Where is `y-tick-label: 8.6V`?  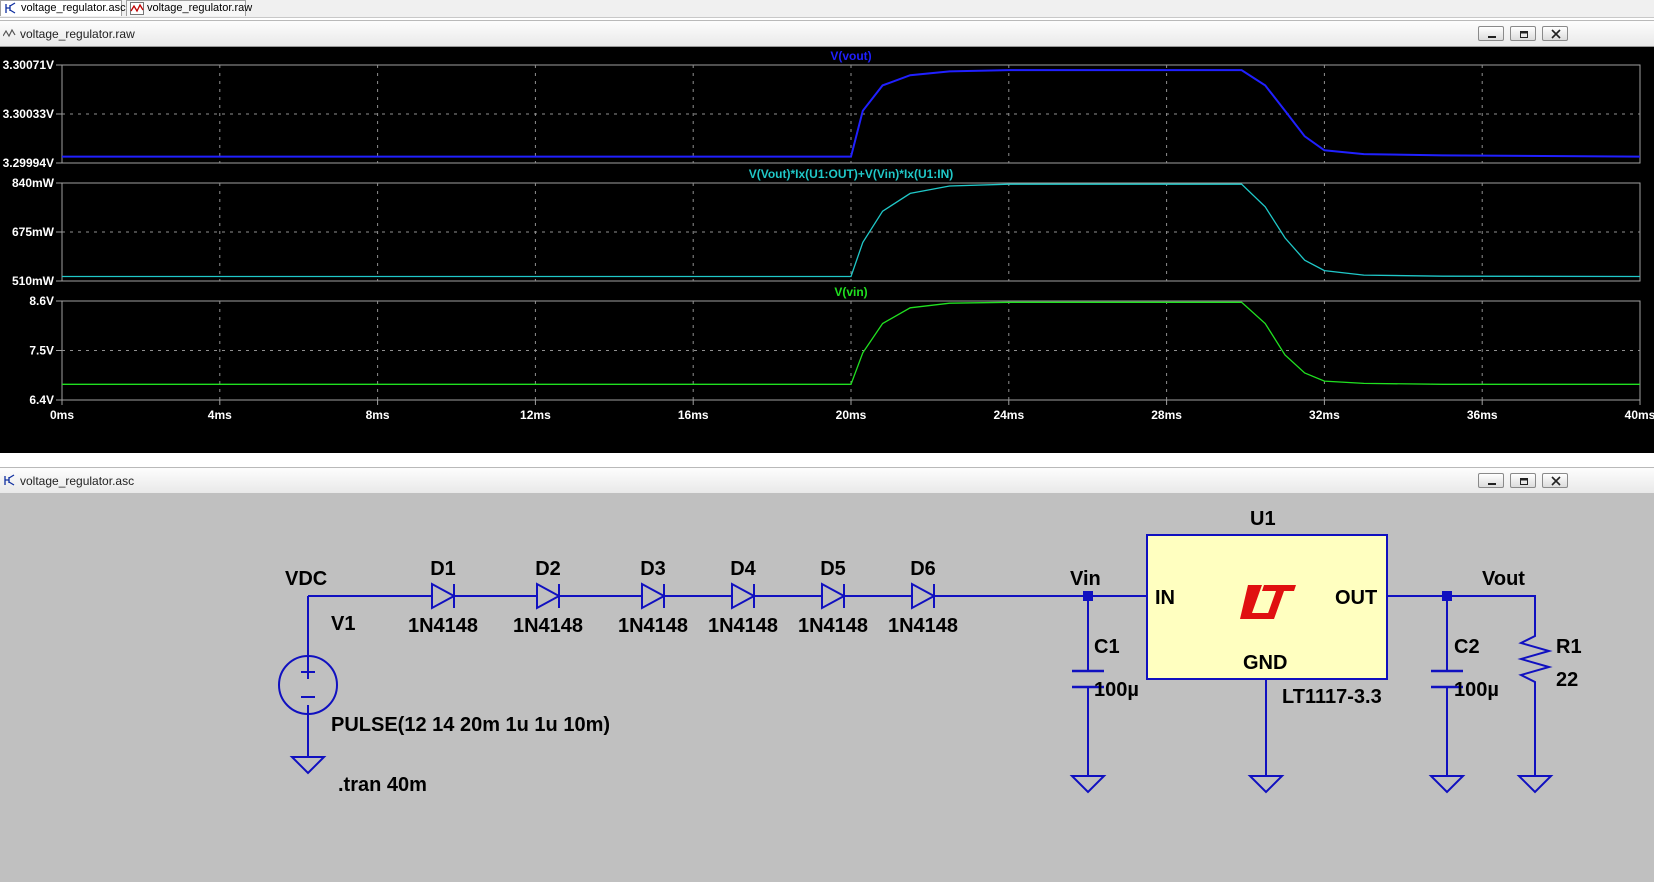
y-tick-label: 8.6V is located at coordinates (41, 301).